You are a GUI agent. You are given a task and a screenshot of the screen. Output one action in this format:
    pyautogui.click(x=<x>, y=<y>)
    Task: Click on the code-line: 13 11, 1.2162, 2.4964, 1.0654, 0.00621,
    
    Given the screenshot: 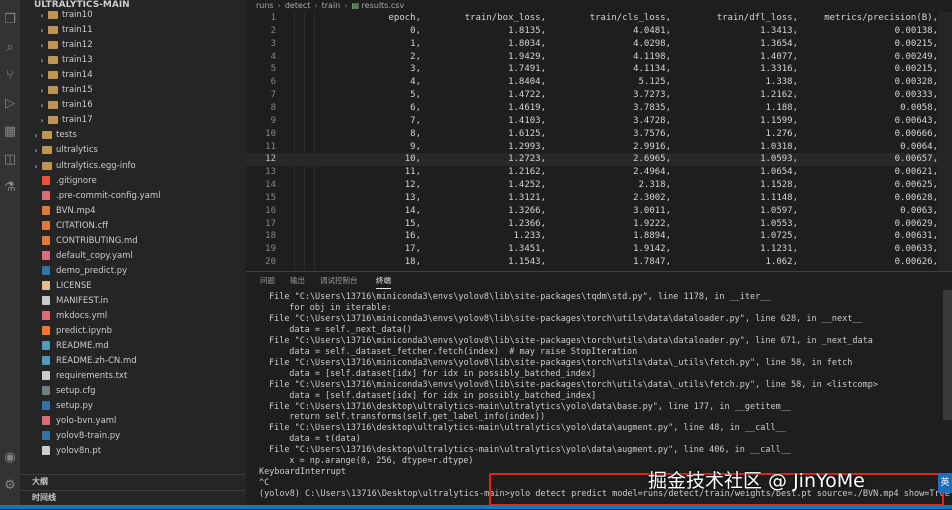 What is the action you would take?
    pyautogui.click(x=599, y=172)
    